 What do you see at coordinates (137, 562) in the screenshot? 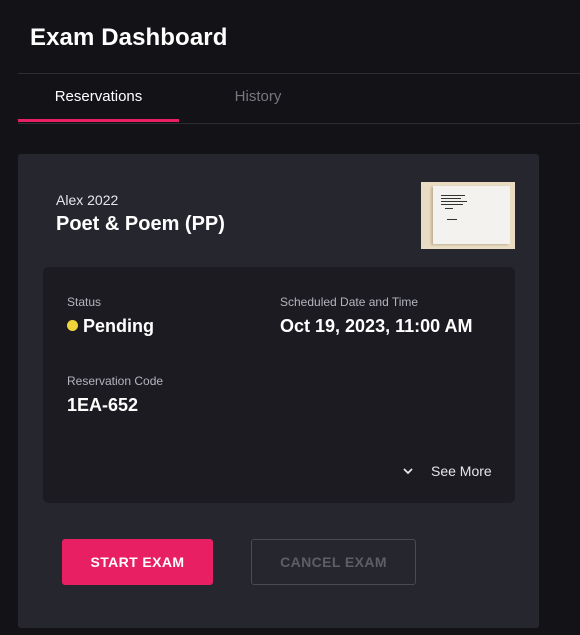
I see `start-exam-button: START EXAM` at bounding box center [137, 562].